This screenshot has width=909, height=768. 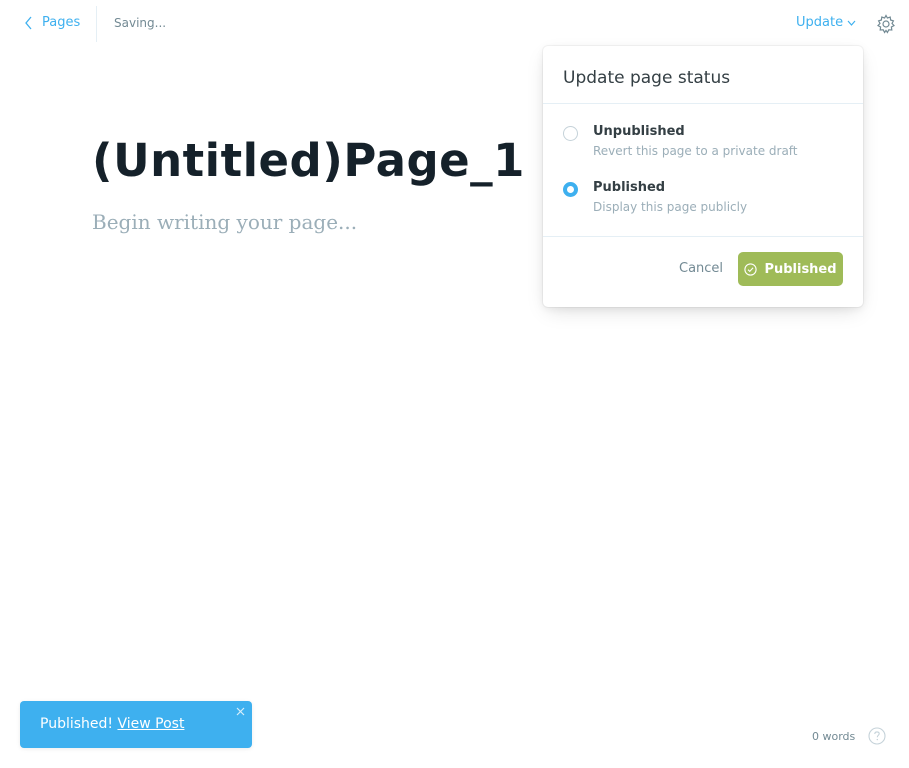 What do you see at coordinates (800, 269) in the screenshot?
I see `publish-button-label: Published` at bounding box center [800, 269].